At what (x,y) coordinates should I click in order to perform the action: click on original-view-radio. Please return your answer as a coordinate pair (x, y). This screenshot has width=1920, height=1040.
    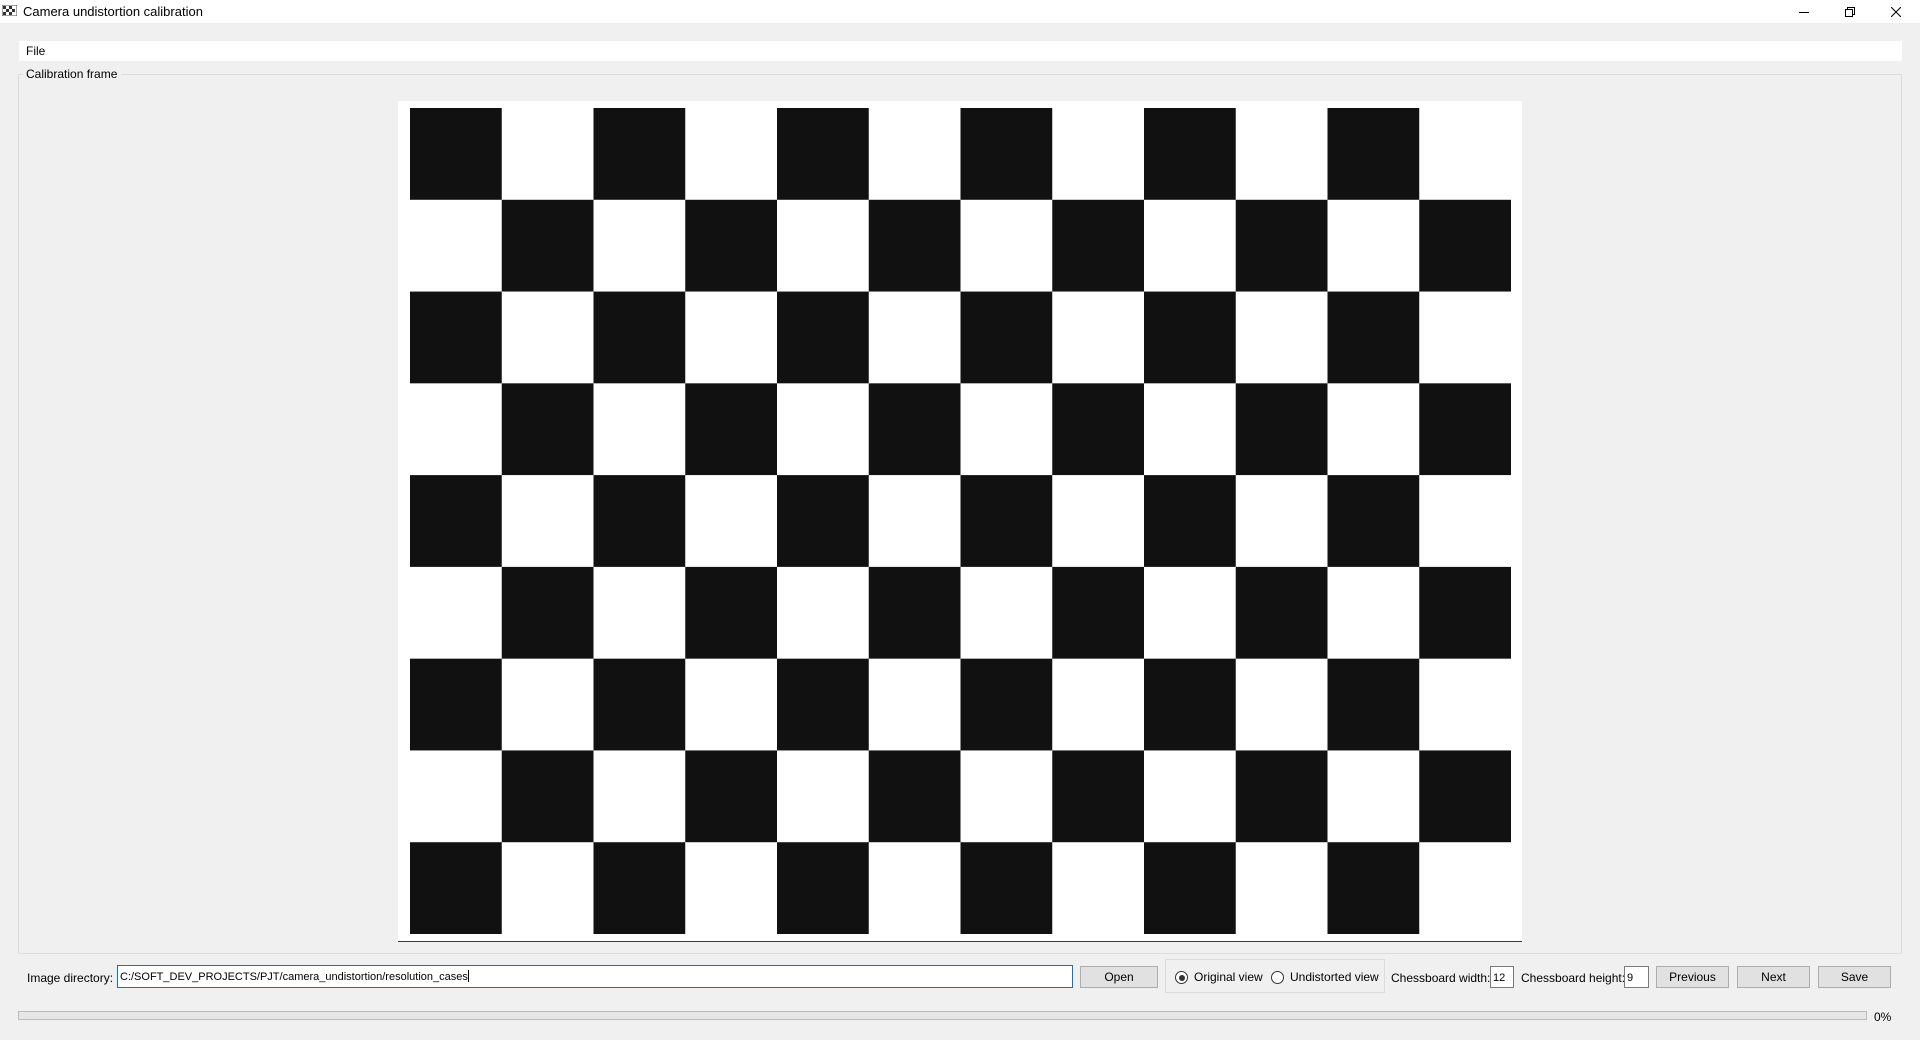
    Looking at the image, I should click on (1181, 977).